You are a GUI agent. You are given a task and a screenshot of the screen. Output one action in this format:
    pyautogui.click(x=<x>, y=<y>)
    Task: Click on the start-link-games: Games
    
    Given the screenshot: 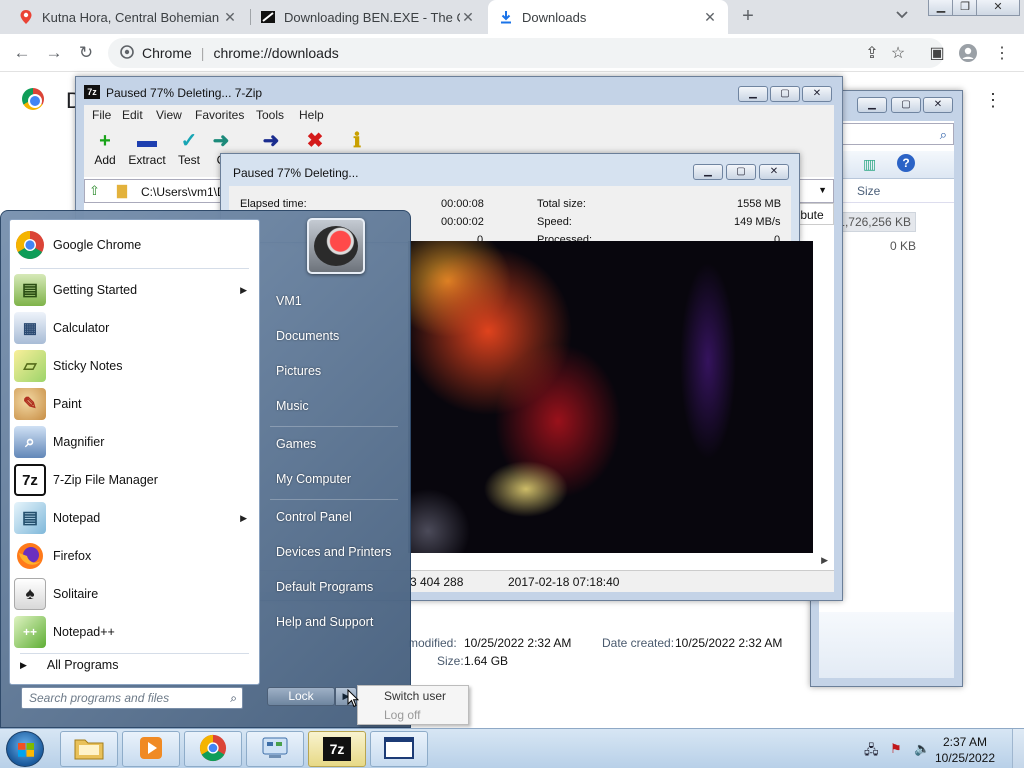 What is the action you would take?
    pyautogui.click(x=296, y=444)
    